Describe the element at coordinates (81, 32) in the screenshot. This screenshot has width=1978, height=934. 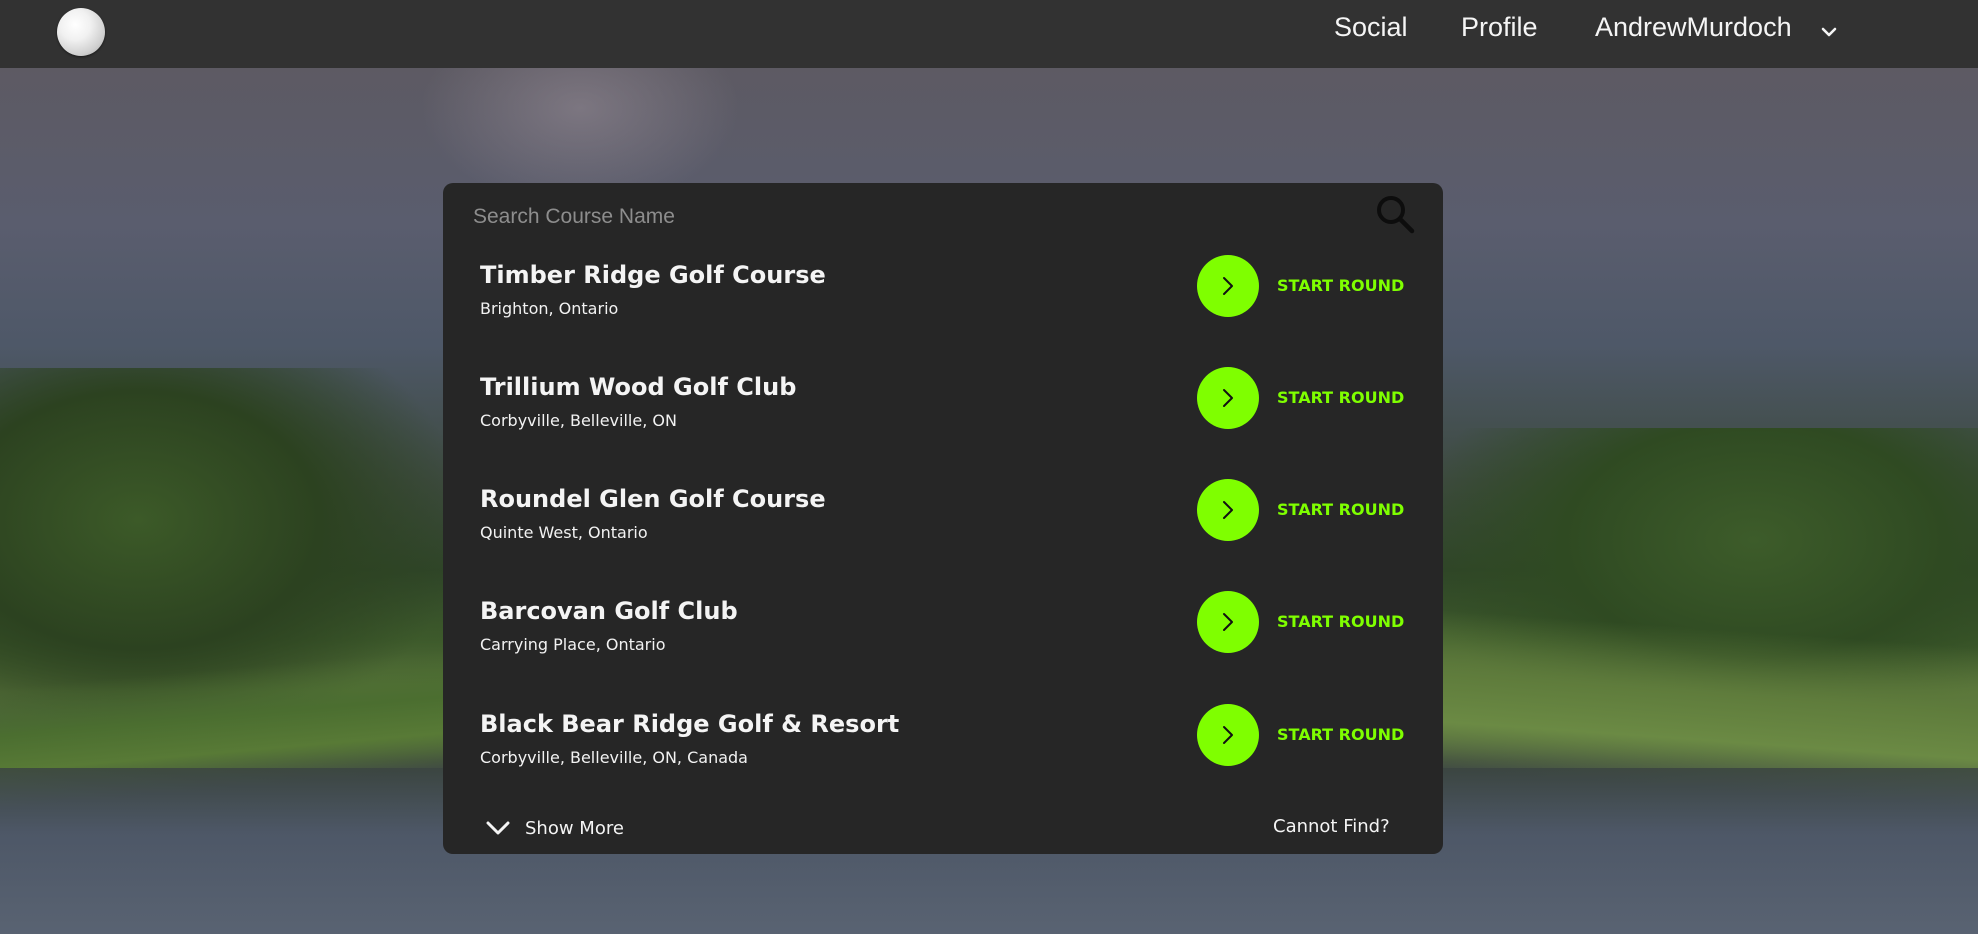
I see `golf-ball-icon` at that location.